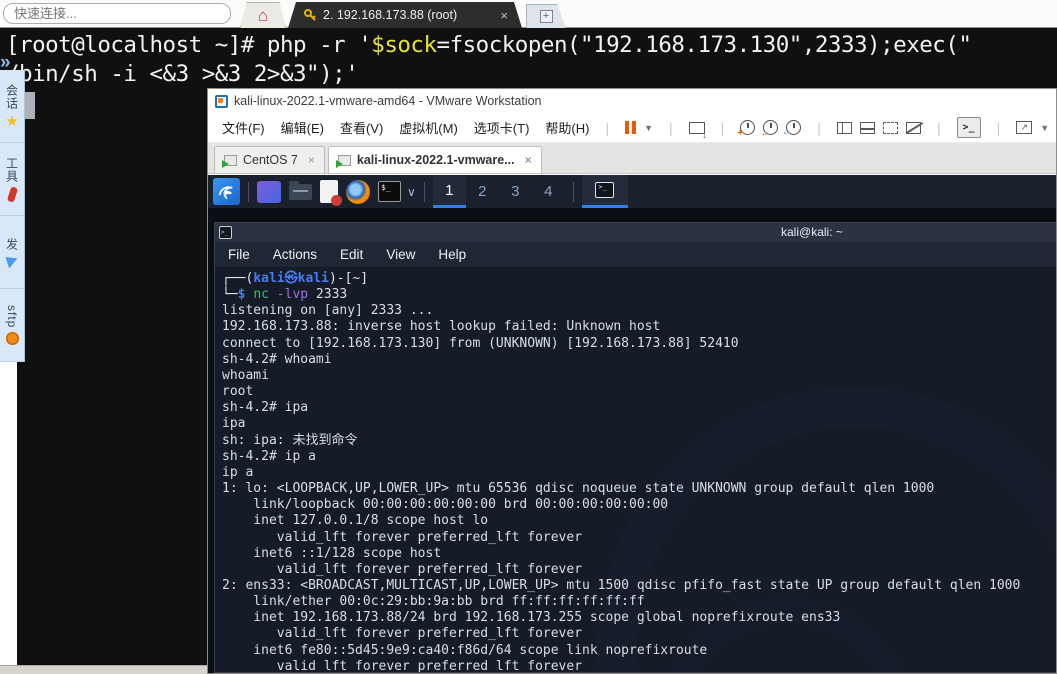 This screenshot has width=1057, height=674. Describe the element at coordinates (103, 669) in the screenshot. I see `xshell-status-strip` at that location.